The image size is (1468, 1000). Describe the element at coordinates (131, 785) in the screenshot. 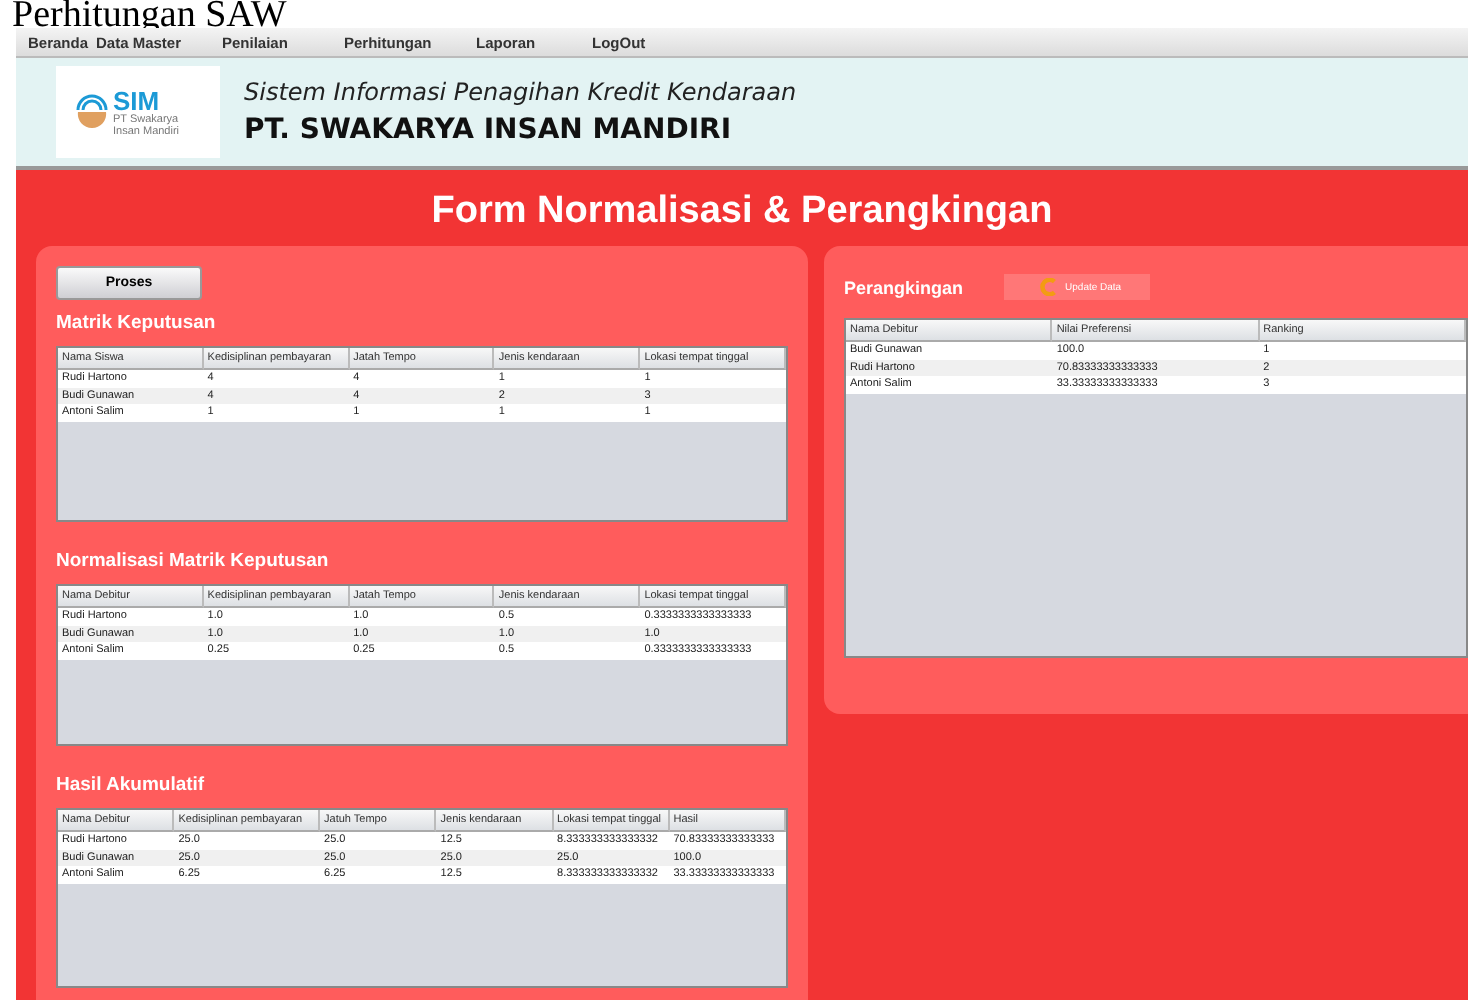

I see `section-title: Hasil Akumulatif` at that location.